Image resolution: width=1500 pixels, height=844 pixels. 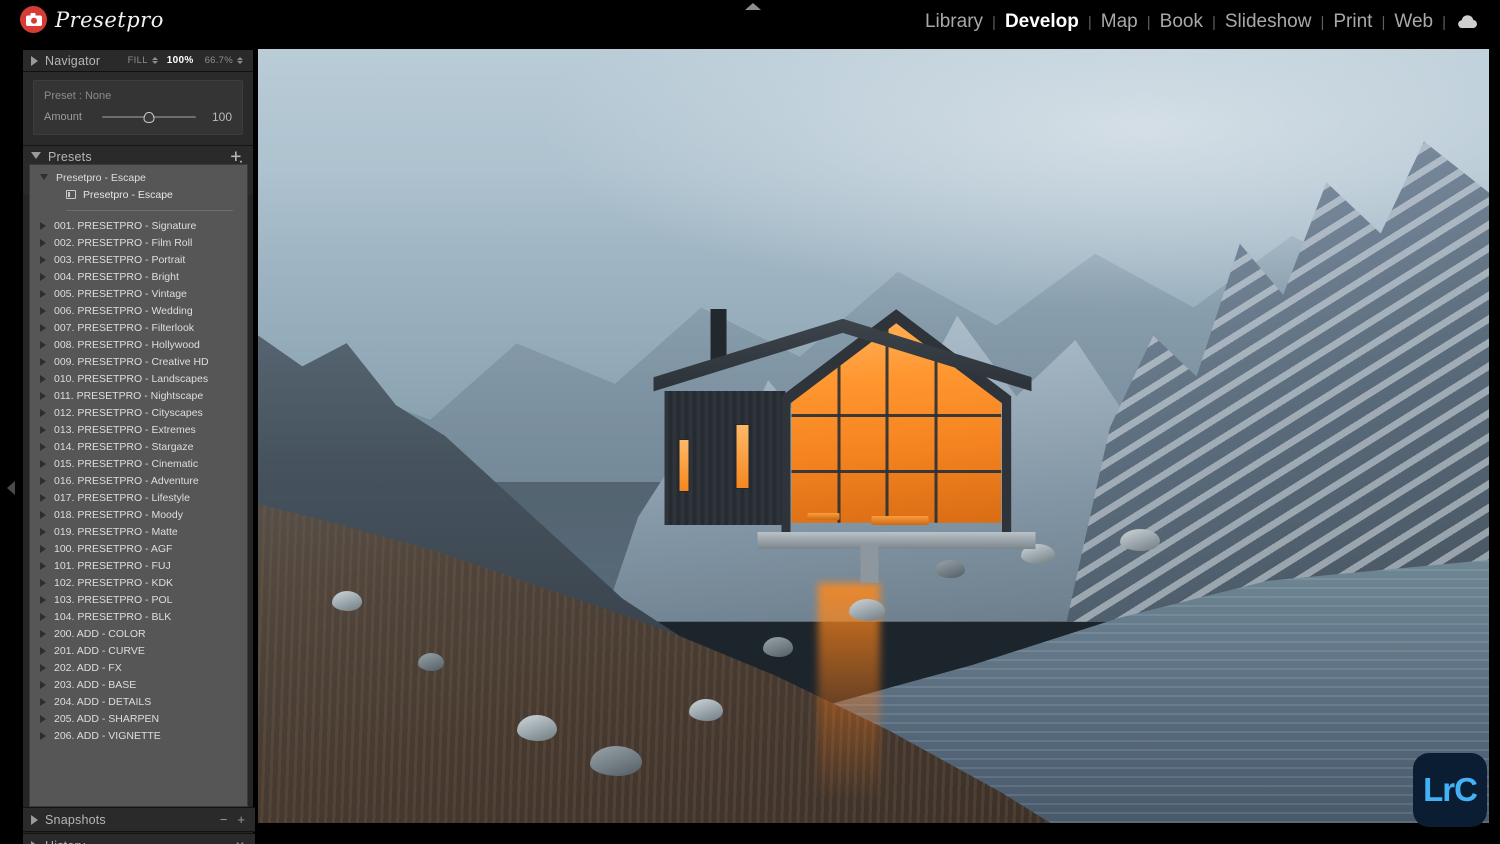 I want to click on preset-group-row: 102. PRESETPRO - KDK, so click(x=138, y=582).